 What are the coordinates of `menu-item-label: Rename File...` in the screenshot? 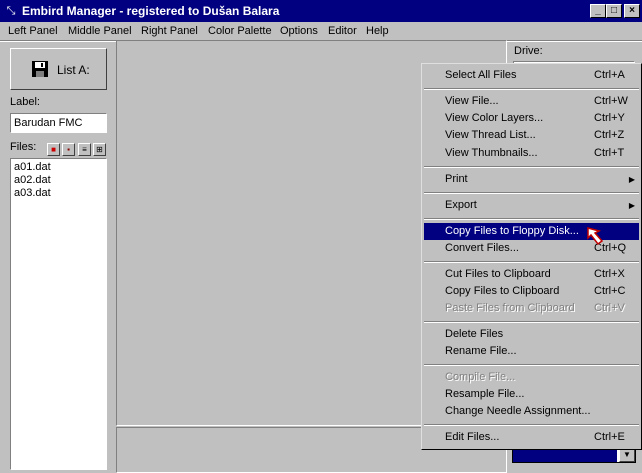 It's located at (481, 351).